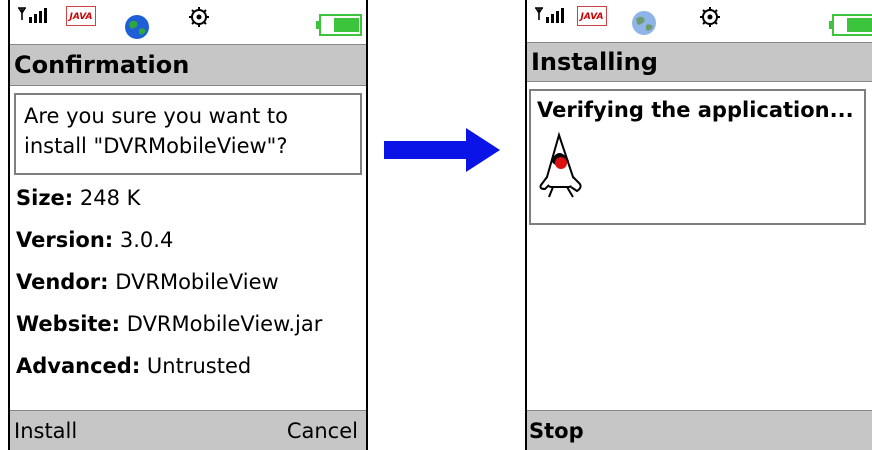  What do you see at coordinates (699, 62) in the screenshot?
I see `page-title: Installing` at bounding box center [699, 62].